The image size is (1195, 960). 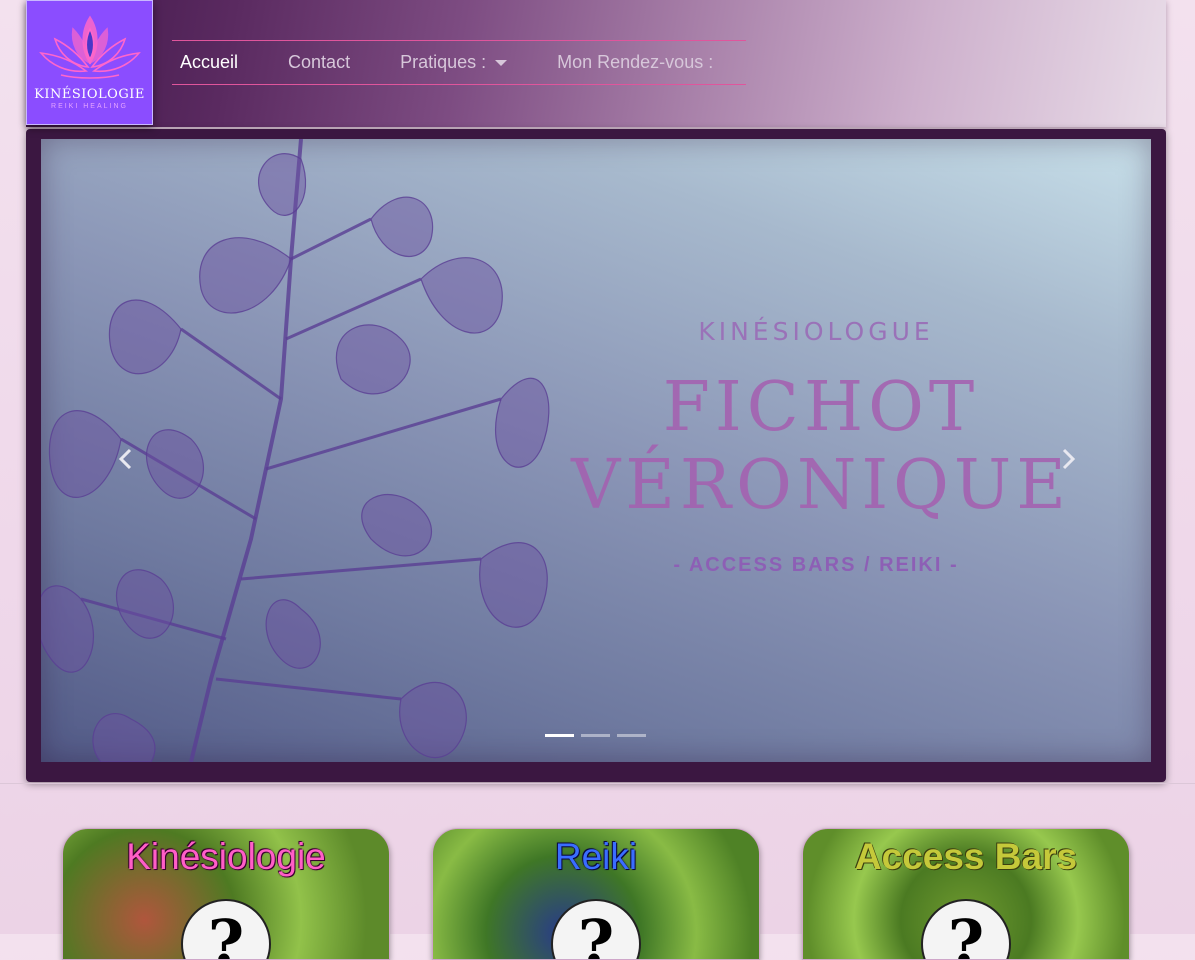 What do you see at coordinates (443, 62) in the screenshot?
I see `nav-item-pratiques-label: Pratiques :` at bounding box center [443, 62].